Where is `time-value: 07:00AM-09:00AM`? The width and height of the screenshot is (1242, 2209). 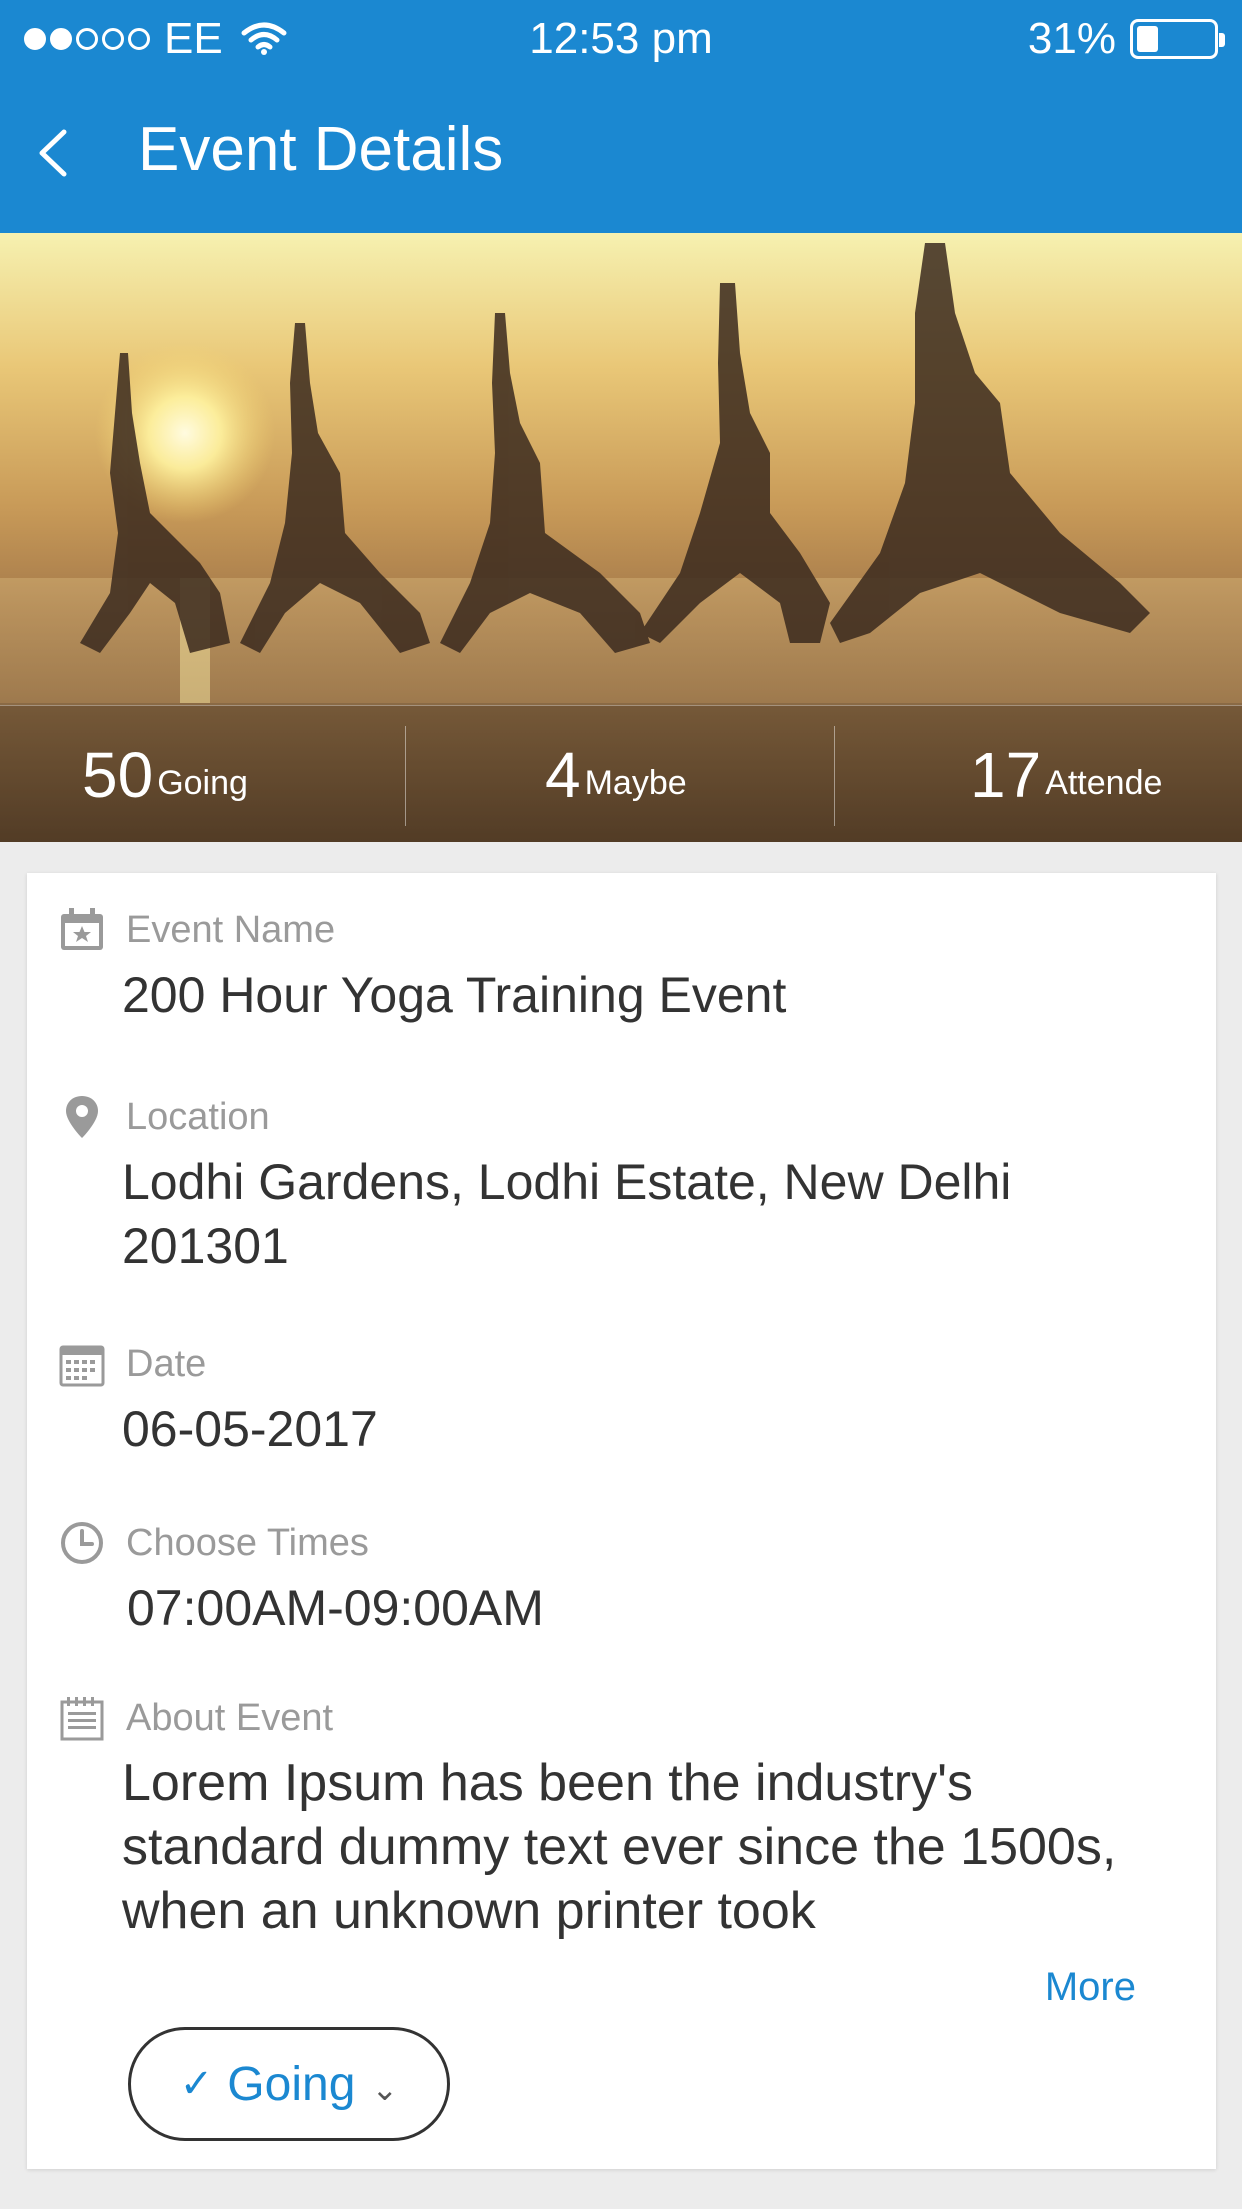
time-value: 07:00AM-09:00AM is located at coordinates (657, 1608).